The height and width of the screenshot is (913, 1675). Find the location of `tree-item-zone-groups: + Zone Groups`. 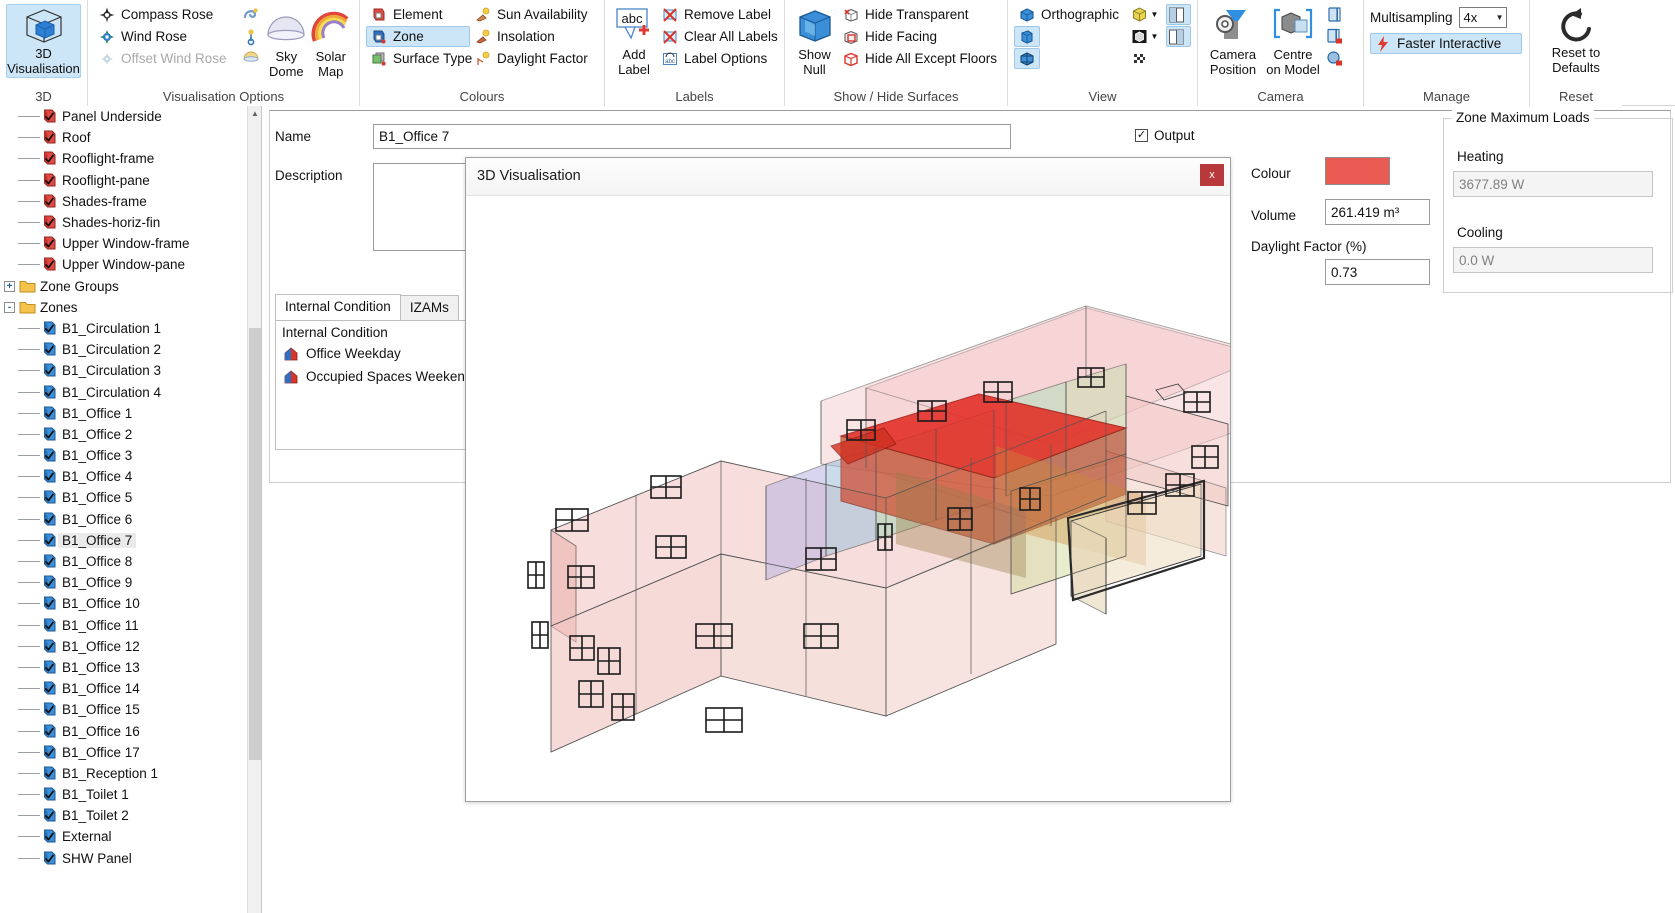

tree-item-zone-groups: + Zone Groups is located at coordinates (130, 286).